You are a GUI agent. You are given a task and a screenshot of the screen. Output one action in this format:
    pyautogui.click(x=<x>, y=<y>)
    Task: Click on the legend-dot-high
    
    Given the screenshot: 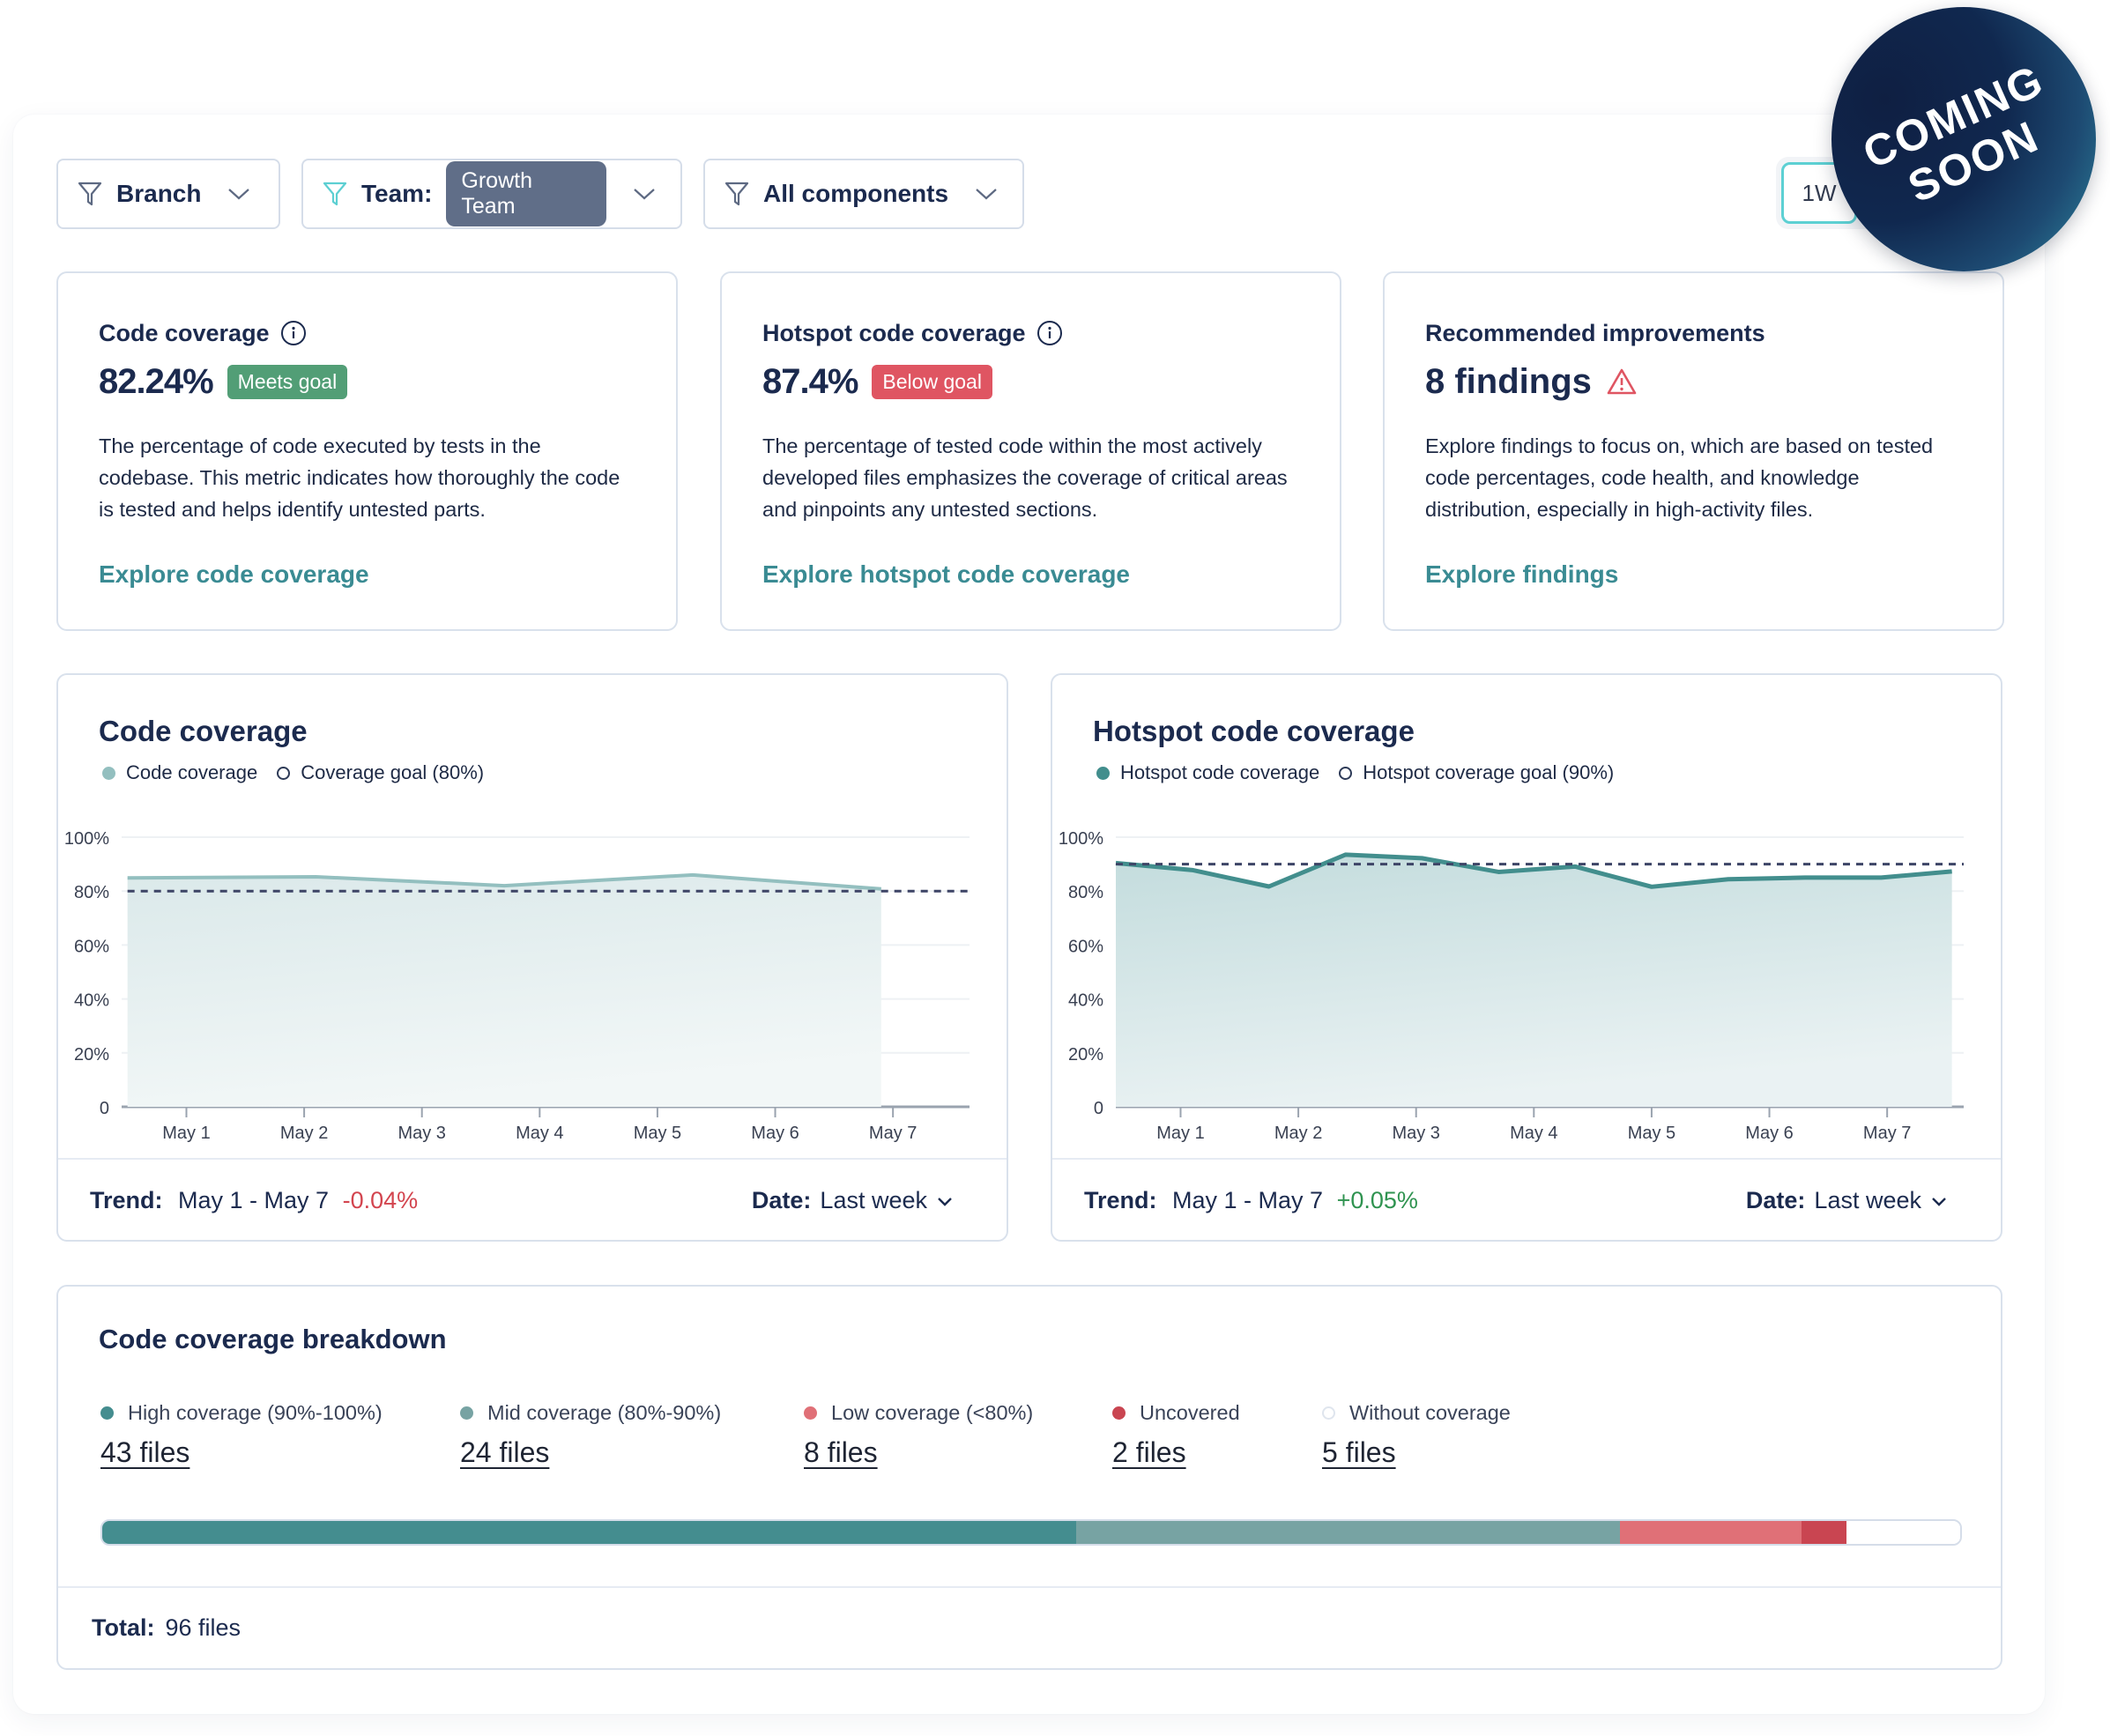 What is the action you would take?
    pyautogui.click(x=107, y=1413)
    